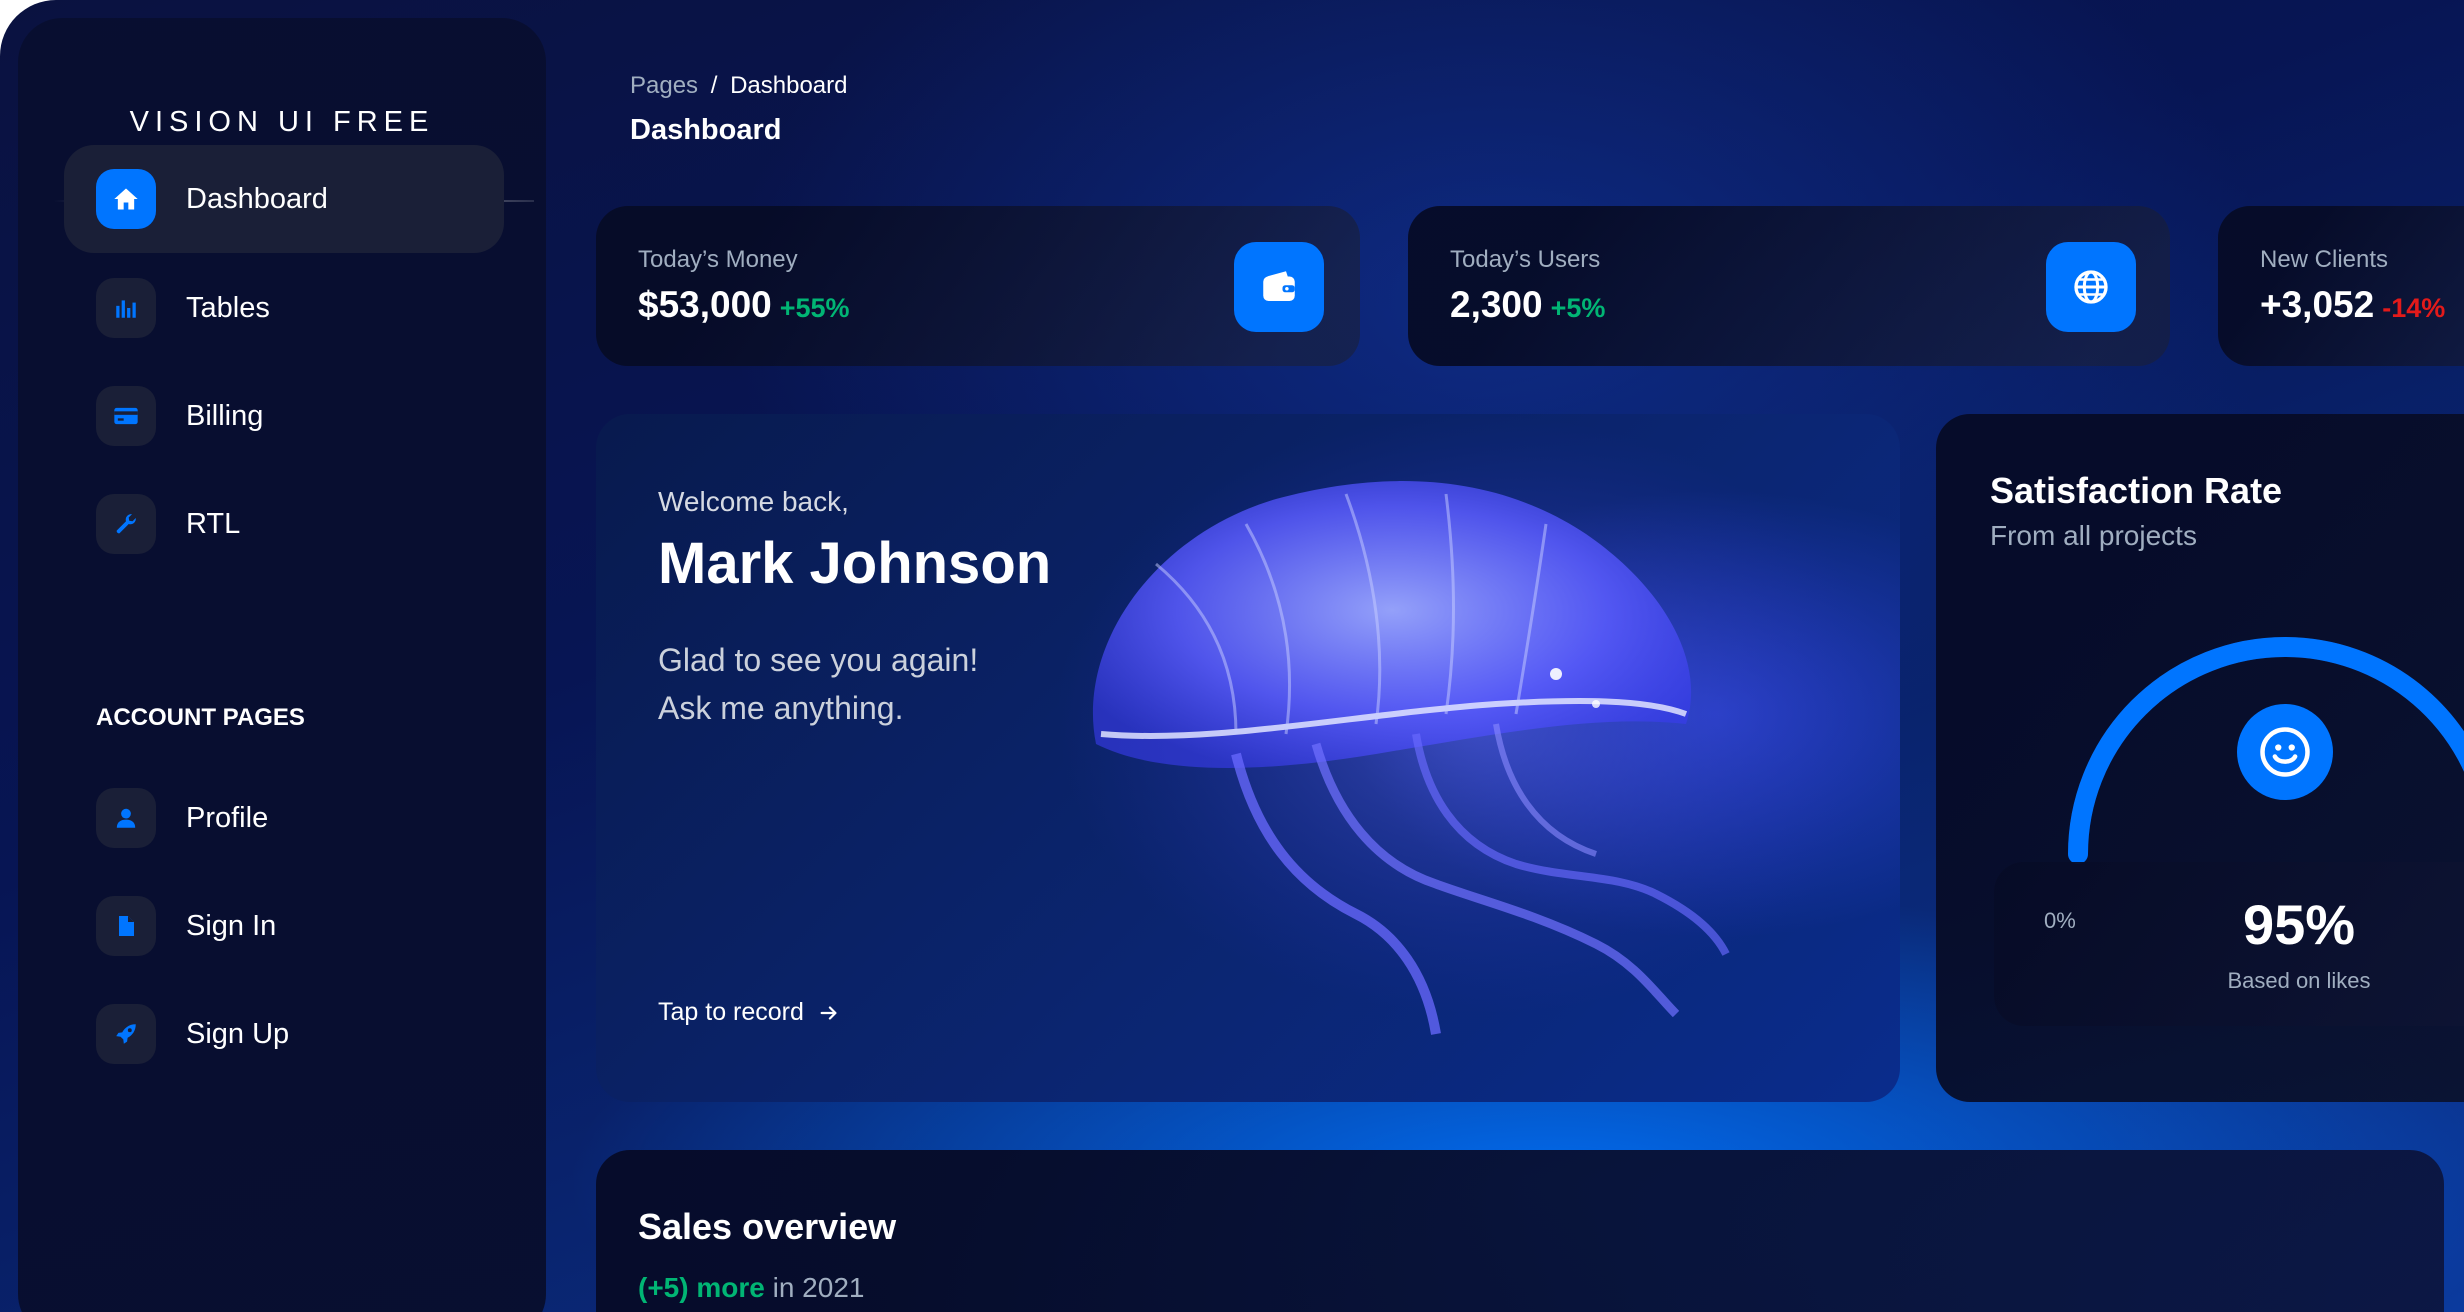 The height and width of the screenshot is (1312, 2464). I want to click on stat-label: New Clients, so click(2324, 259).